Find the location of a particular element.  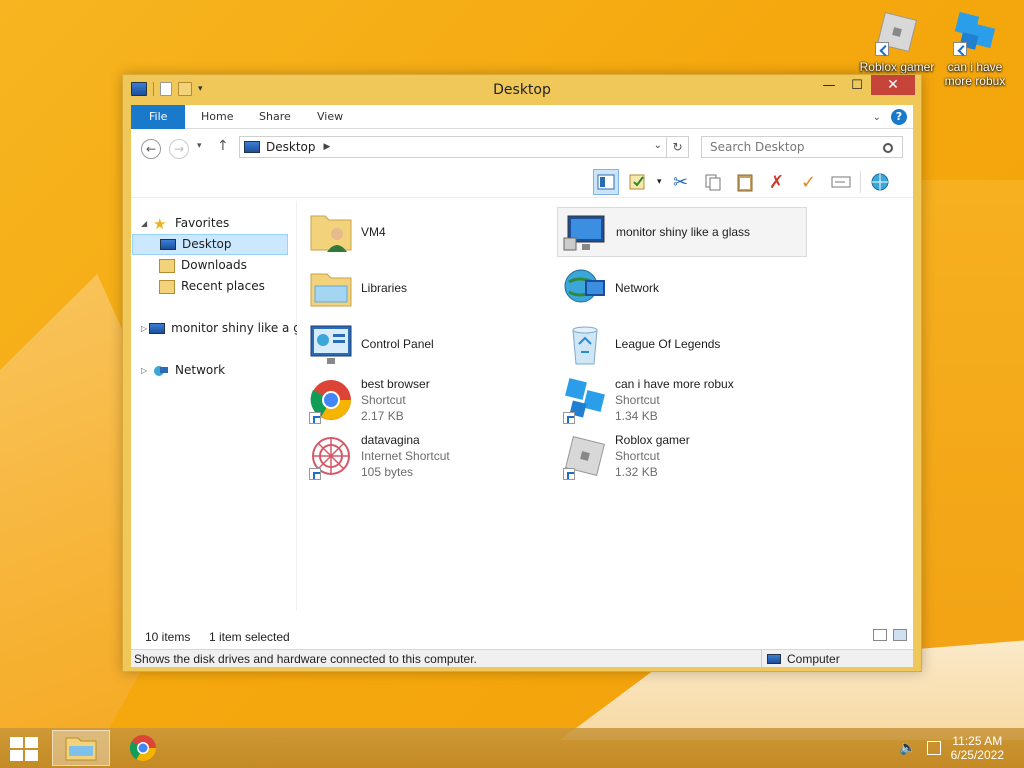

network-tray-icon is located at coordinates (933, 748).